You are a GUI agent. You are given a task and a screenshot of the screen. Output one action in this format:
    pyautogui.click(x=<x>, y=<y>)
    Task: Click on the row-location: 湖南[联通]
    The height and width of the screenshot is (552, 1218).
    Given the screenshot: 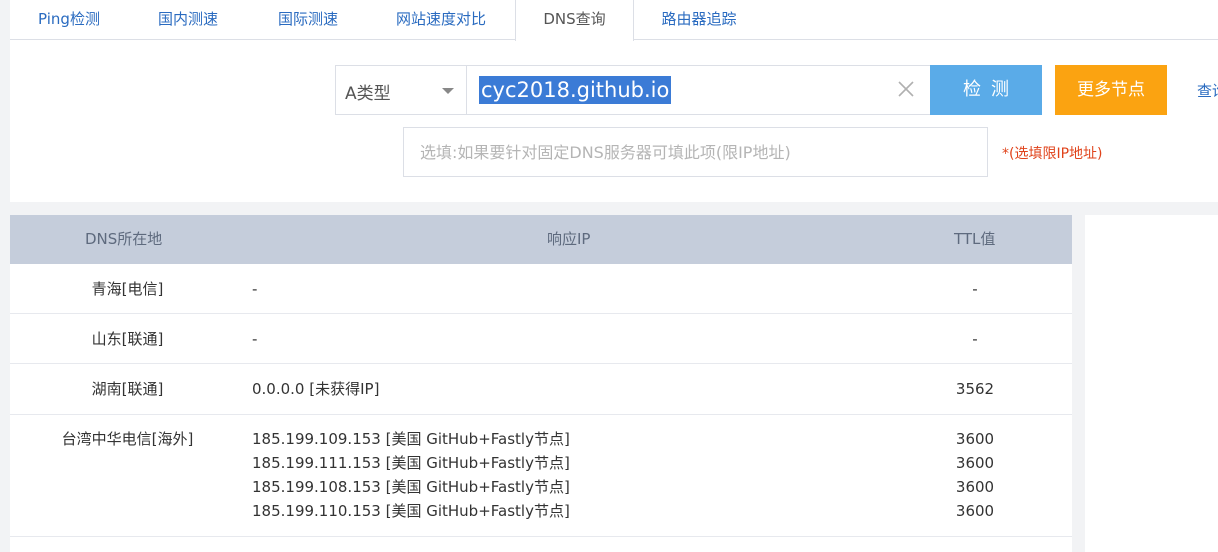 What is the action you would take?
    pyautogui.click(x=127, y=389)
    